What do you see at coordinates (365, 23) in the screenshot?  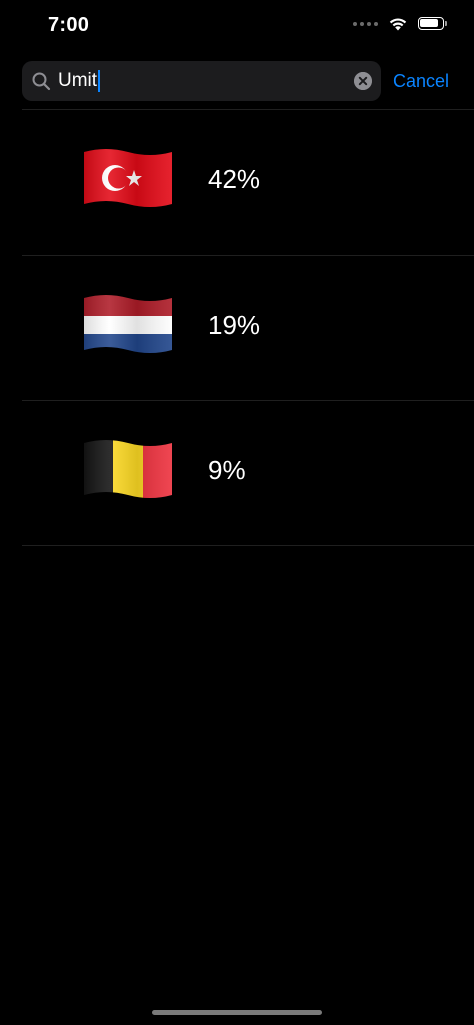 I see `signal-dots-icon` at bounding box center [365, 23].